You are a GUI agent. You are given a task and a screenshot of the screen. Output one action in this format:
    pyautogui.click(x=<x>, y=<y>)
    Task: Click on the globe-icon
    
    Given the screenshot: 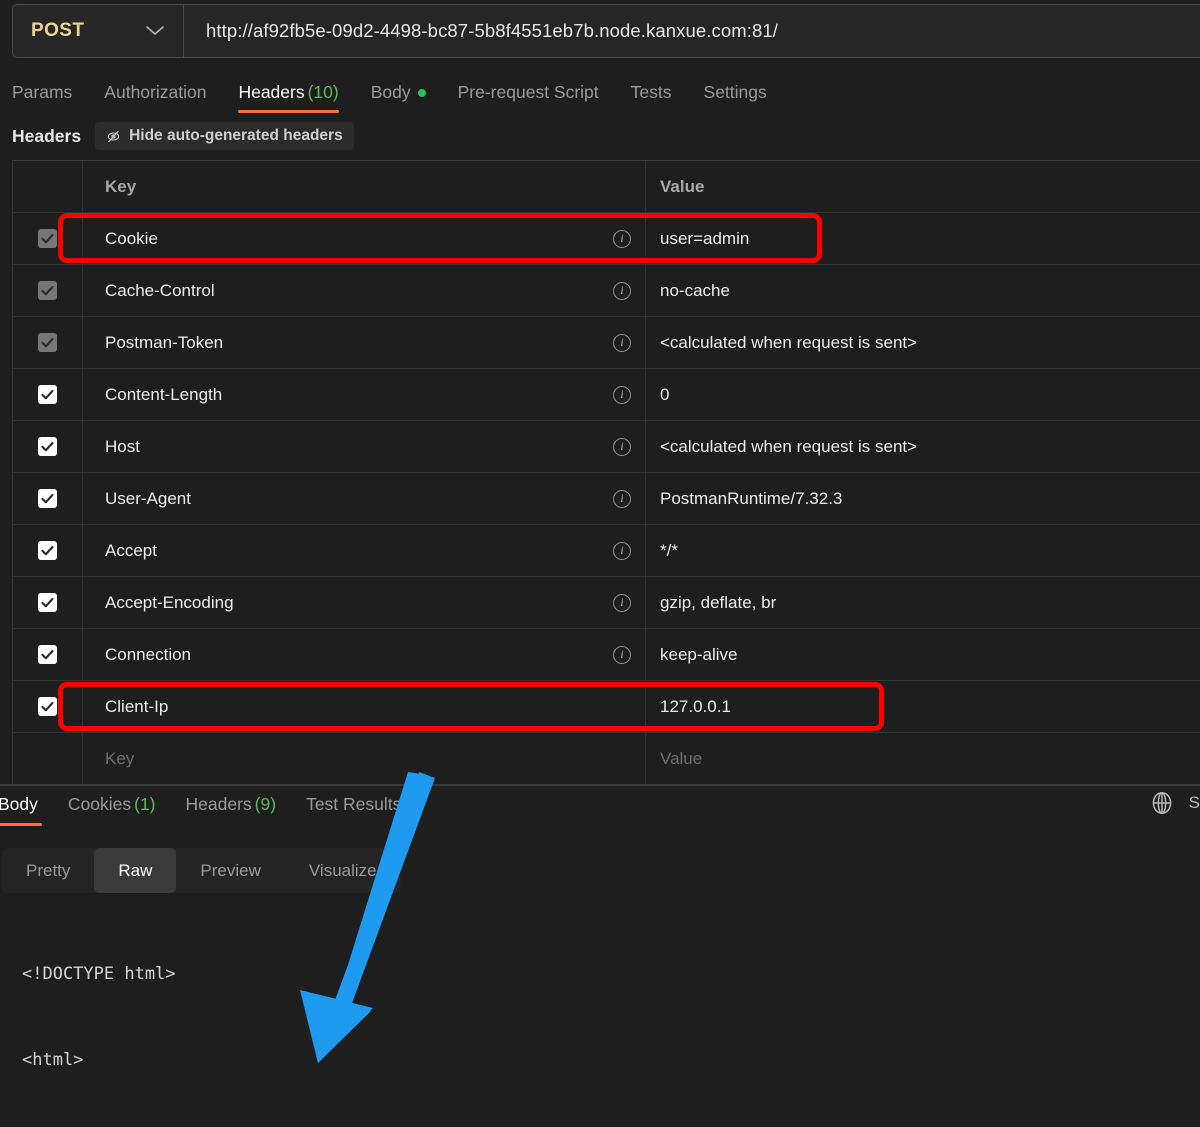 What is the action you would take?
    pyautogui.click(x=1162, y=803)
    